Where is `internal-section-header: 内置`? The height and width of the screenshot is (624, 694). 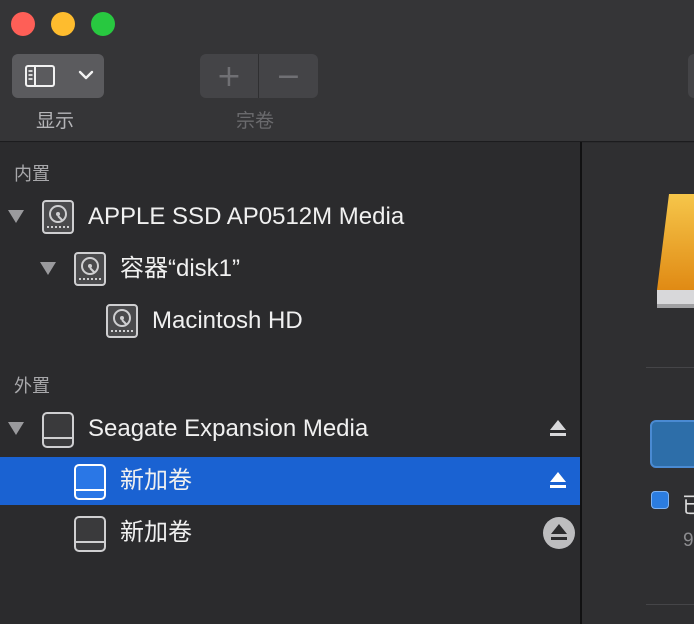
internal-section-header: 内置 is located at coordinates (32, 174).